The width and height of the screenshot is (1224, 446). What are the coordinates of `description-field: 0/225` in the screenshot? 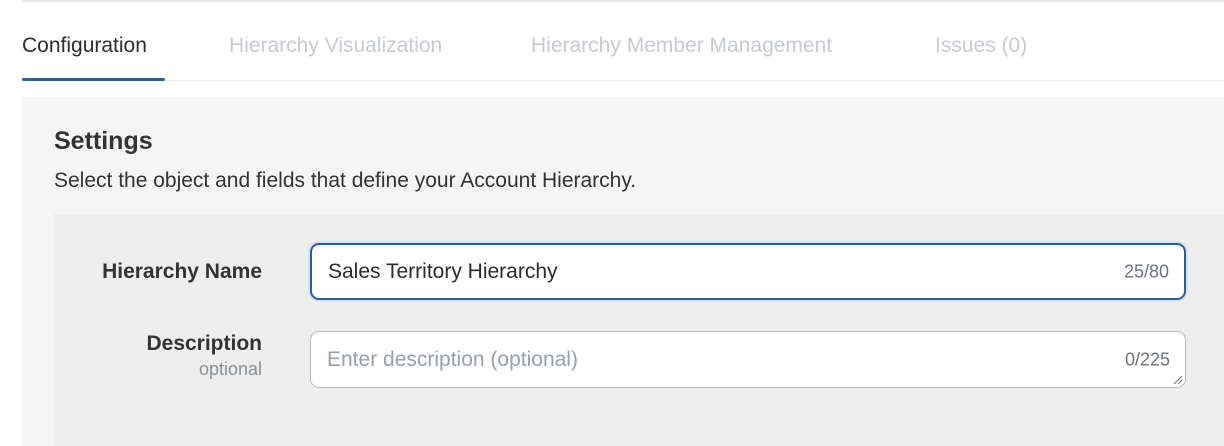 It's located at (748, 359).